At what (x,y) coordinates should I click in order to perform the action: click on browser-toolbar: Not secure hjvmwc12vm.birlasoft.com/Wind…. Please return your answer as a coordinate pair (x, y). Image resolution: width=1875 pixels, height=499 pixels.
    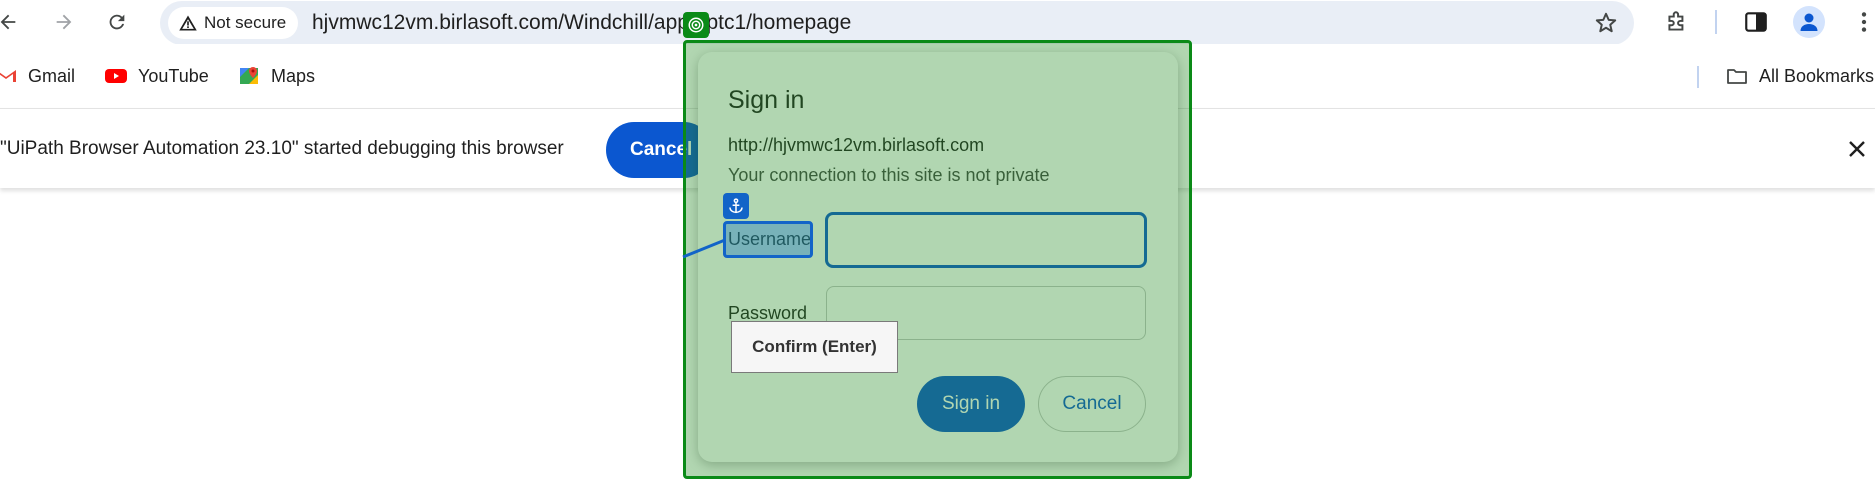
    Looking at the image, I should click on (937, 22).